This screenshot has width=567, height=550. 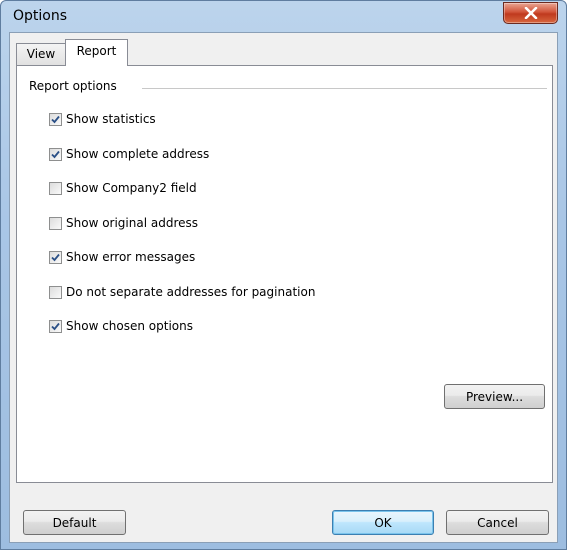 What do you see at coordinates (74, 522) in the screenshot?
I see `default-button: Default` at bounding box center [74, 522].